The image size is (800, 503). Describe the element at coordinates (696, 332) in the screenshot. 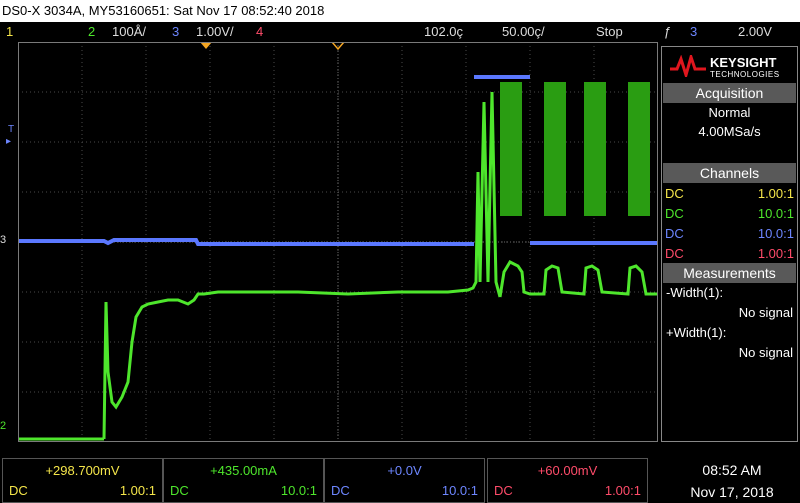

I see `measurement-label: +Width(1):` at that location.